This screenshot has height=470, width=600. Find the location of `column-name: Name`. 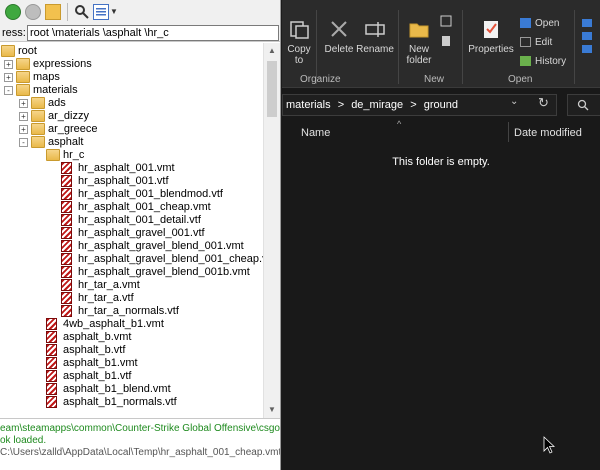

column-name: Name is located at coordinates (315, 133).